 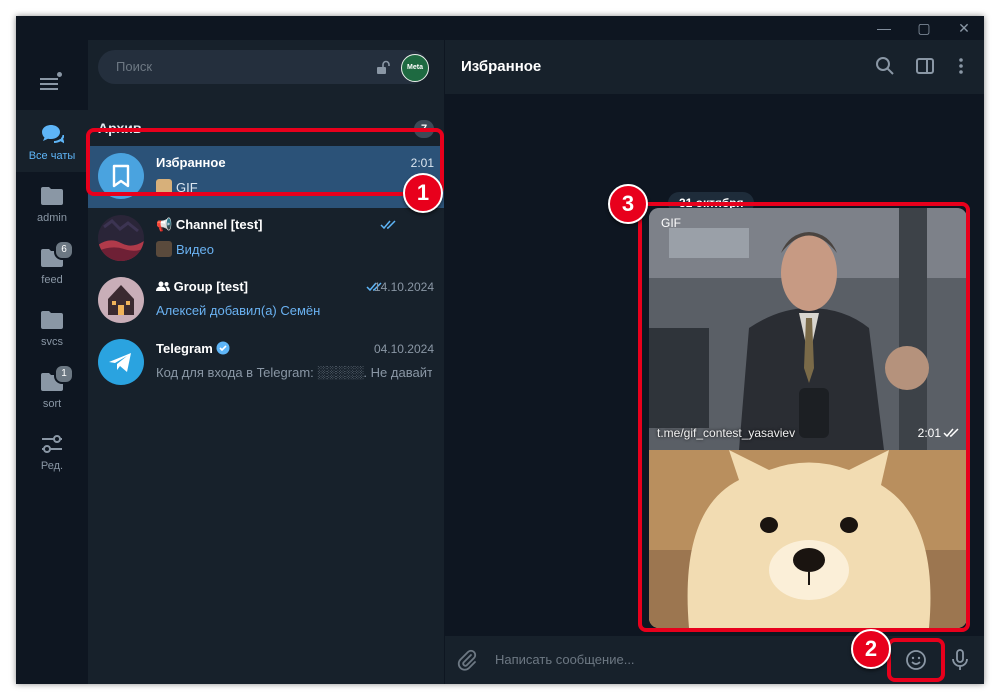 I want to click on folder-all-chats: Все чаты, so click(x=52, y=141).